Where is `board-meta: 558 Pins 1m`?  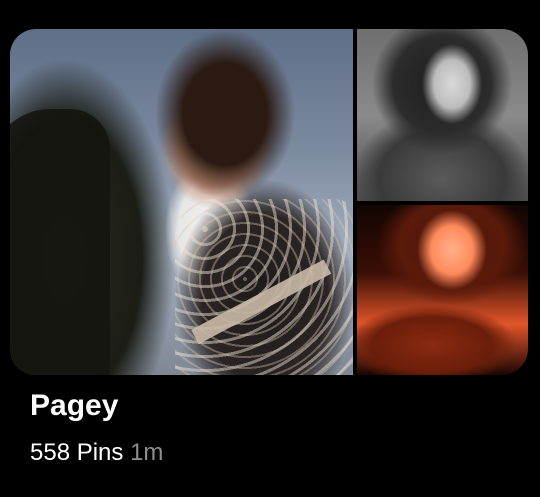
board-meta: 558 Pins 1m is located at coordinates (96, 453).